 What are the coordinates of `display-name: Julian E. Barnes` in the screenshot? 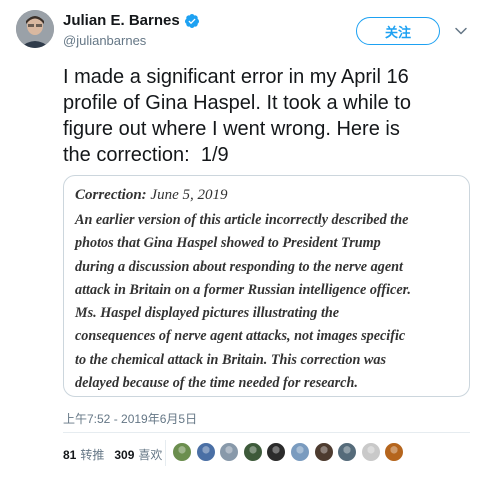 It's located at (121, 20).